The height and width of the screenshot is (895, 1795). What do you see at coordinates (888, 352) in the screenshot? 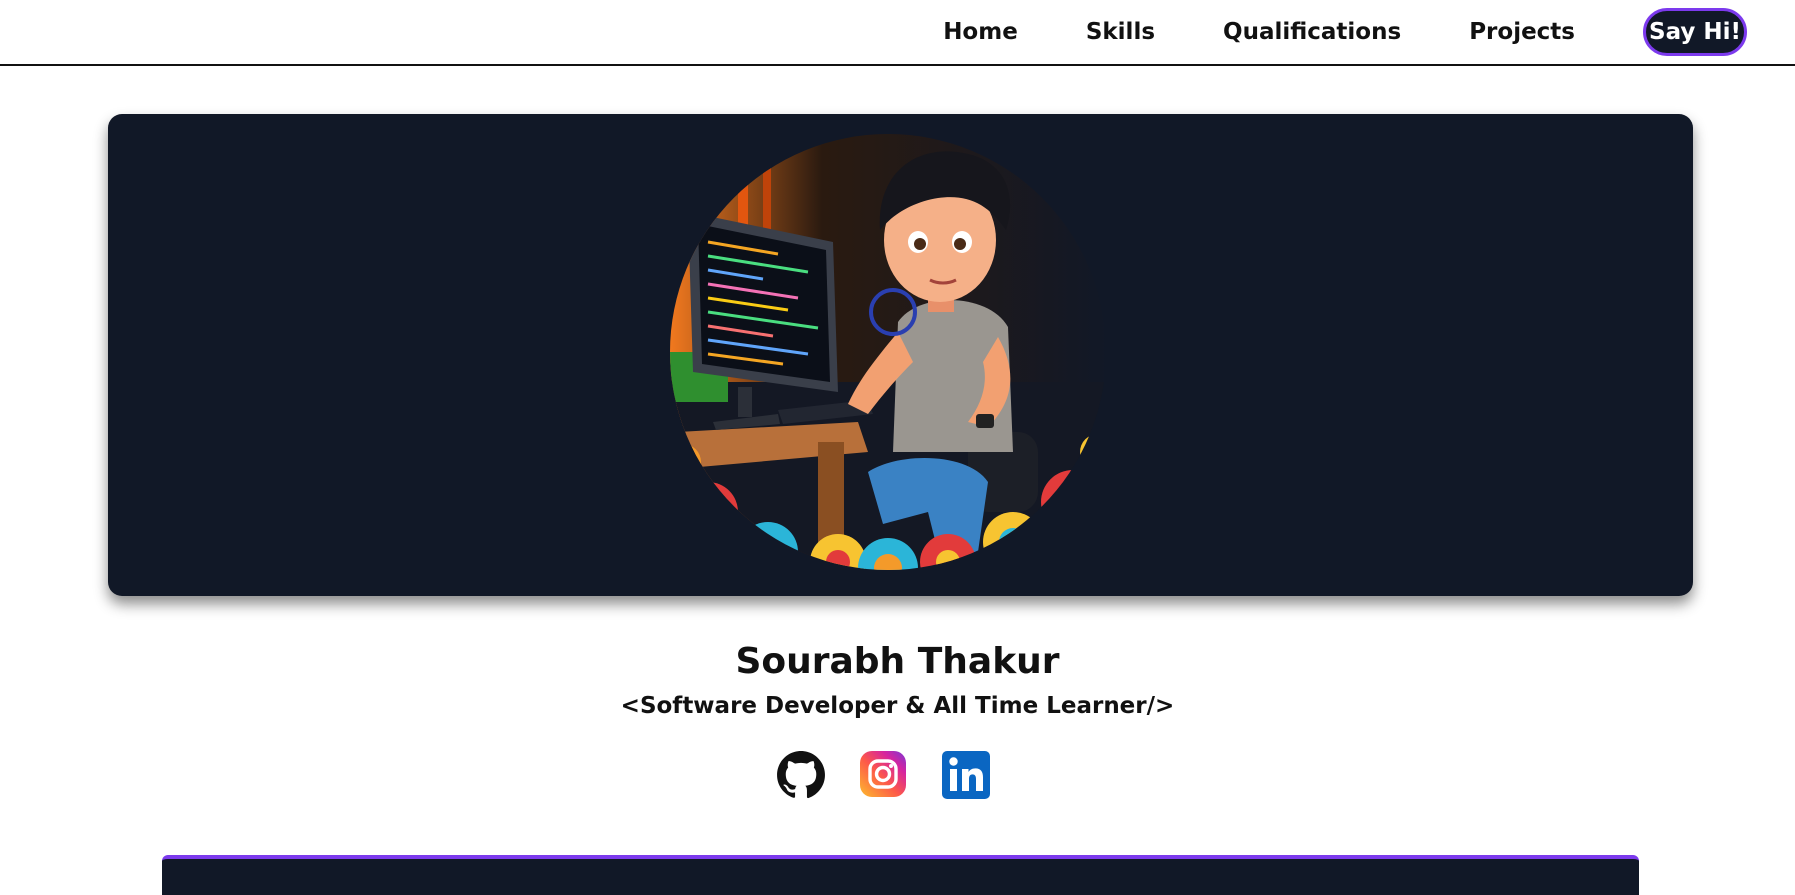
I see `developer-avatar-illustration` at bounding box center [888, 352].